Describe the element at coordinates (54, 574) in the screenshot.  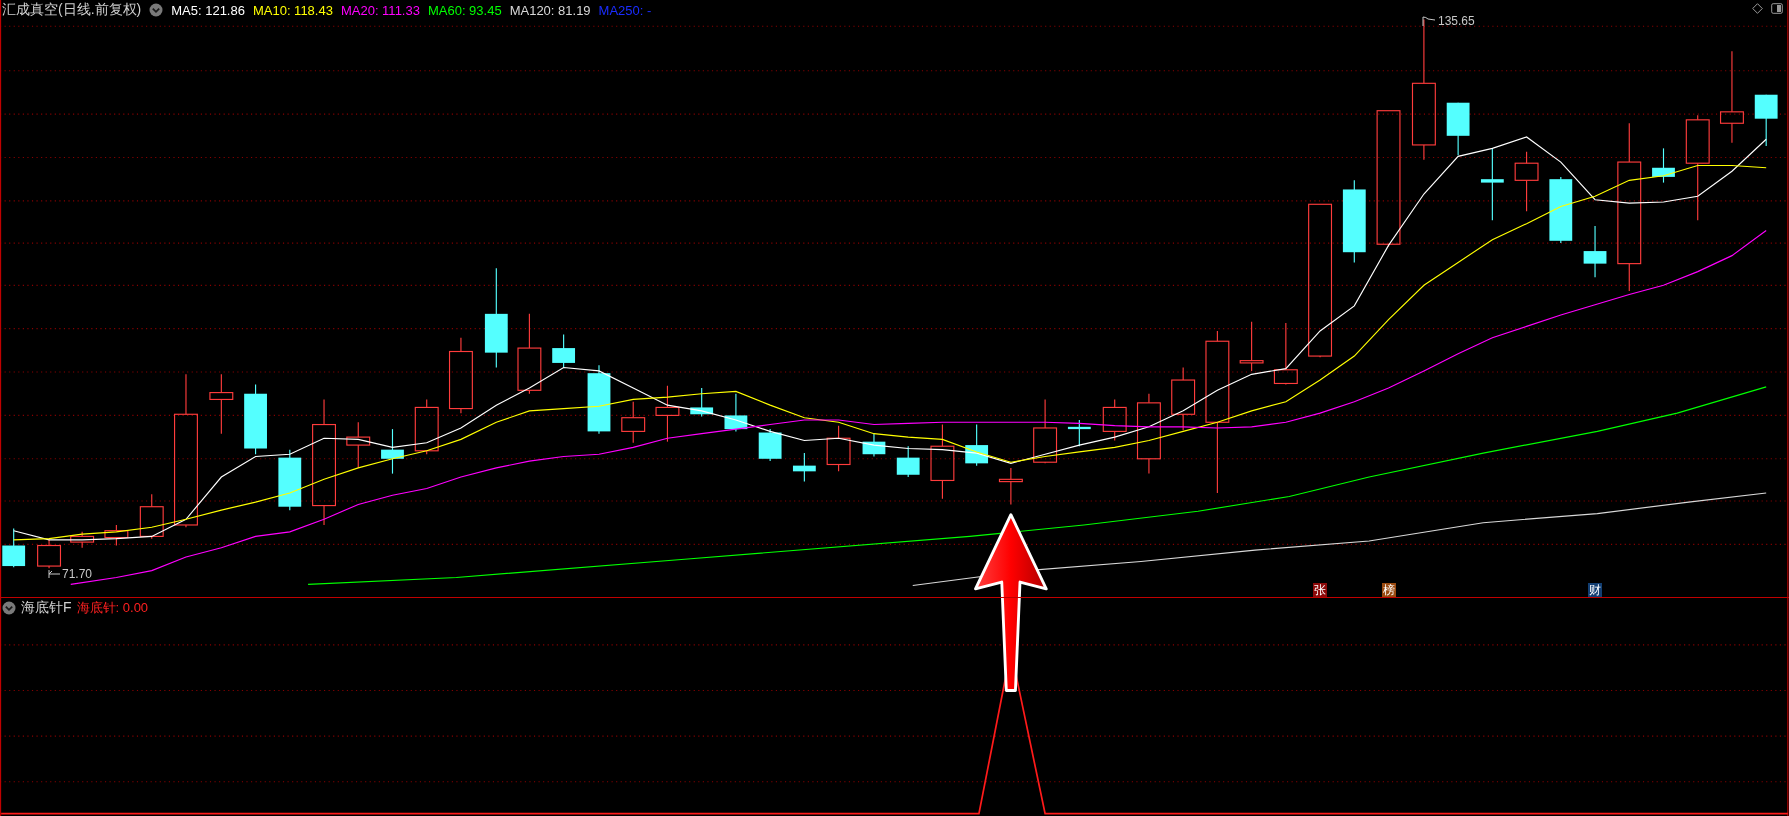
I see `left-arrow-icon` at that location.